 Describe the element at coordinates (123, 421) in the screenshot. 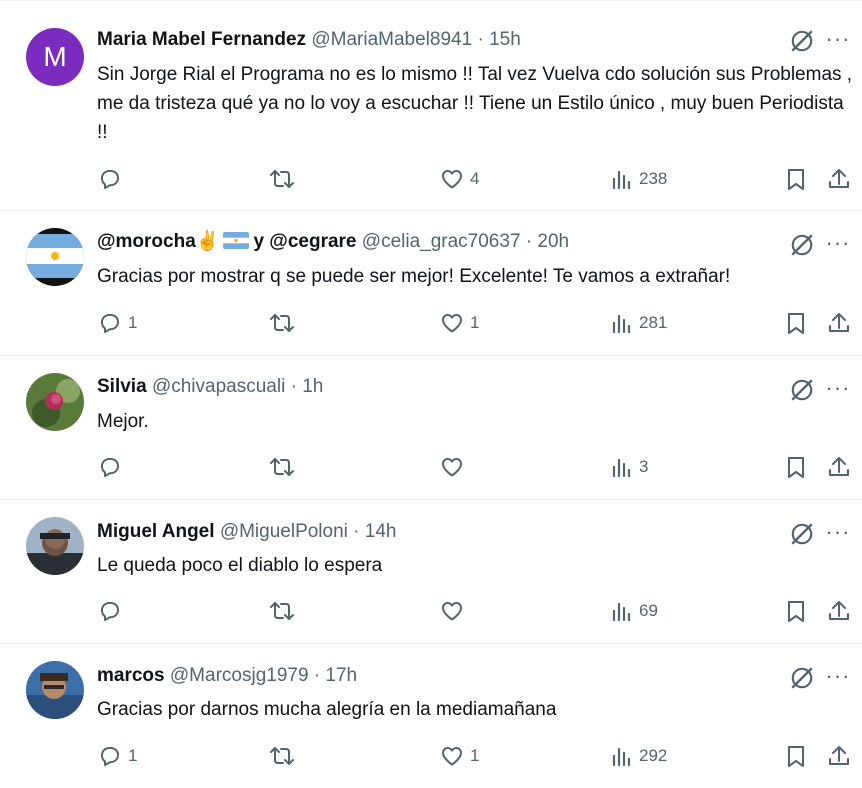

I see `tweet-text: Mejor.` at that location.